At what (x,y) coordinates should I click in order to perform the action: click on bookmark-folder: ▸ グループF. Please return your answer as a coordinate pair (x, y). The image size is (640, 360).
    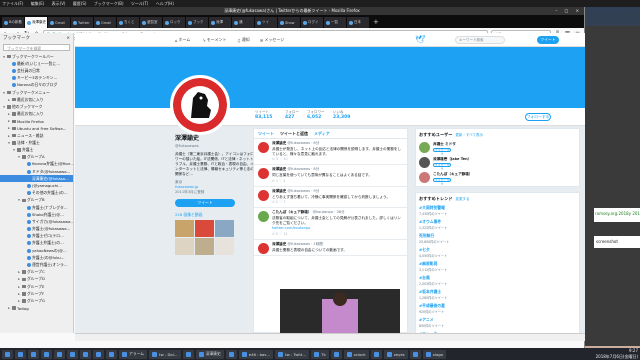
    Looking at the image, I should click on (36, 293).